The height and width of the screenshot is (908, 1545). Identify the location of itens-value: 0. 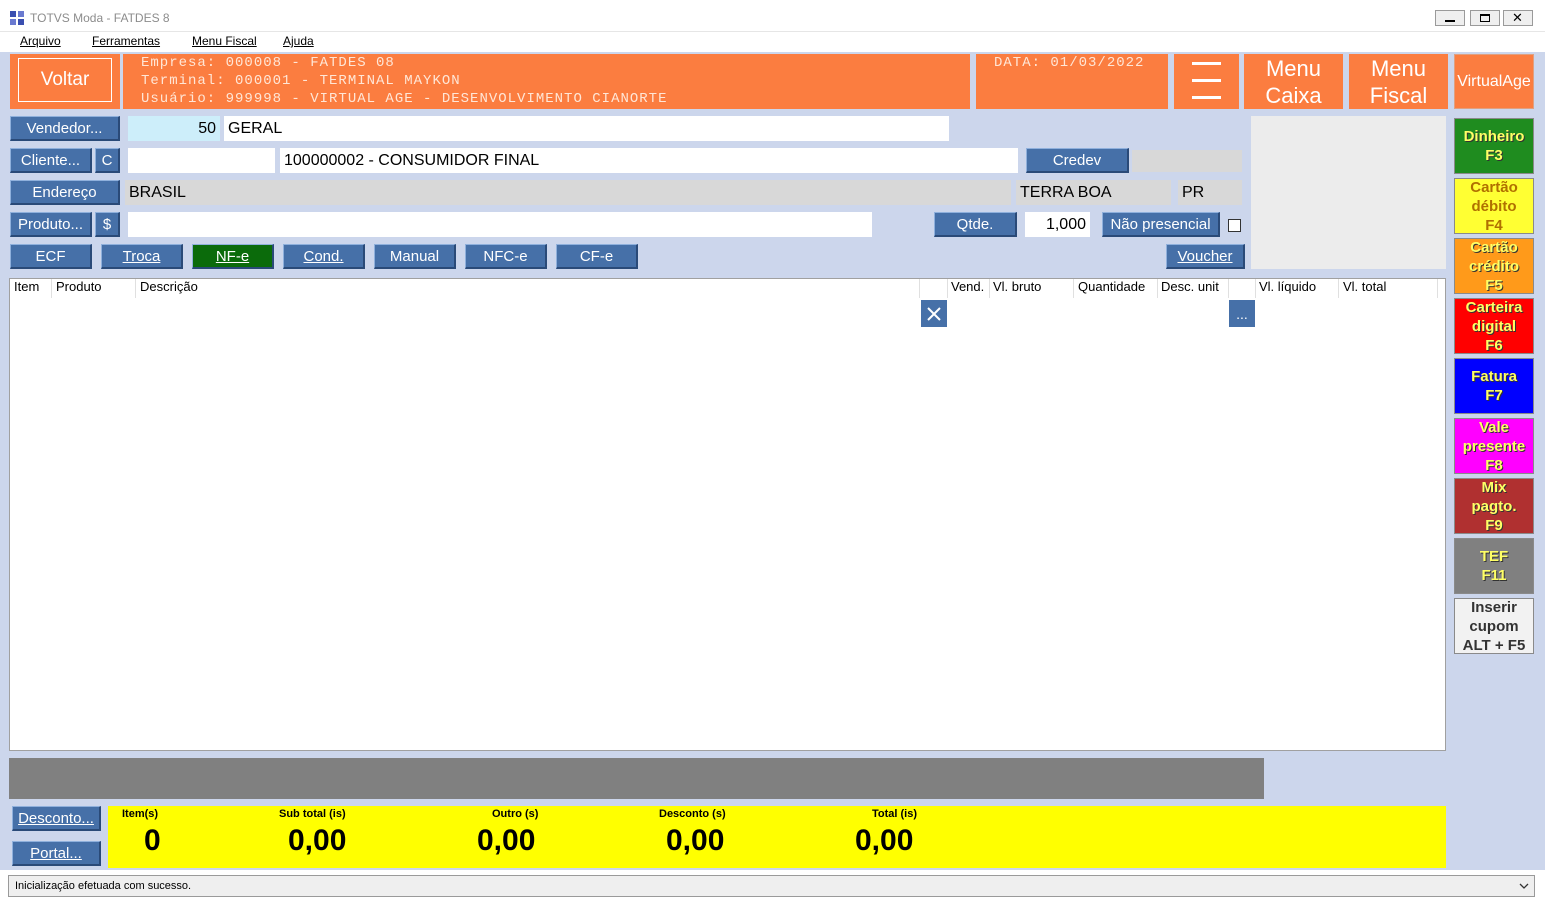
(152, 840).